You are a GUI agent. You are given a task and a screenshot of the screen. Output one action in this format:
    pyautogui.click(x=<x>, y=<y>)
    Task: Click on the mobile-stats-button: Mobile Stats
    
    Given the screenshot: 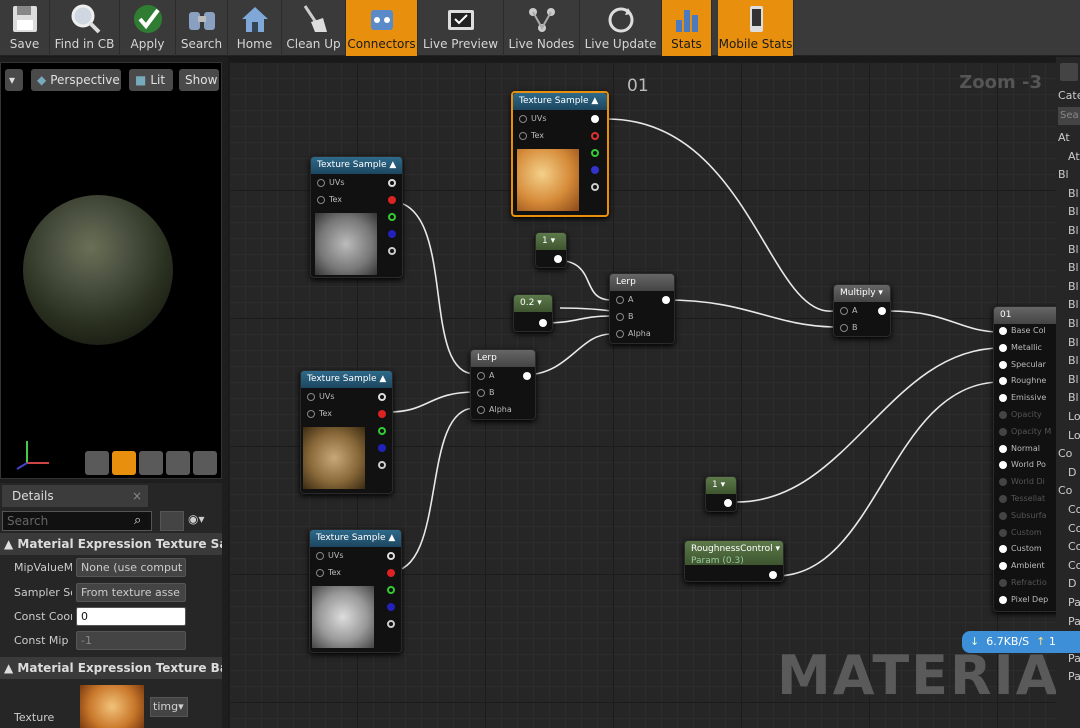 What is the action you would take?
    pyautogui.click(x=756, y=28)
    